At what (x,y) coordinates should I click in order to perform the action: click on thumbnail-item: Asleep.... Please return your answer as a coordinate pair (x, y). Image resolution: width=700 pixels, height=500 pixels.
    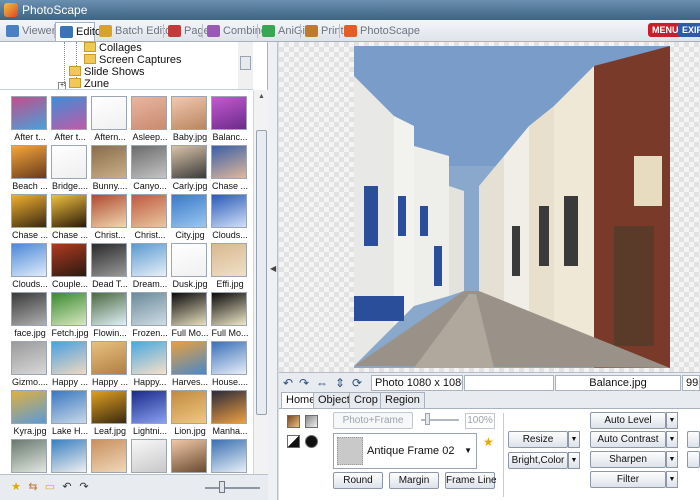
    Looking at the image, I should click on (150, 120).